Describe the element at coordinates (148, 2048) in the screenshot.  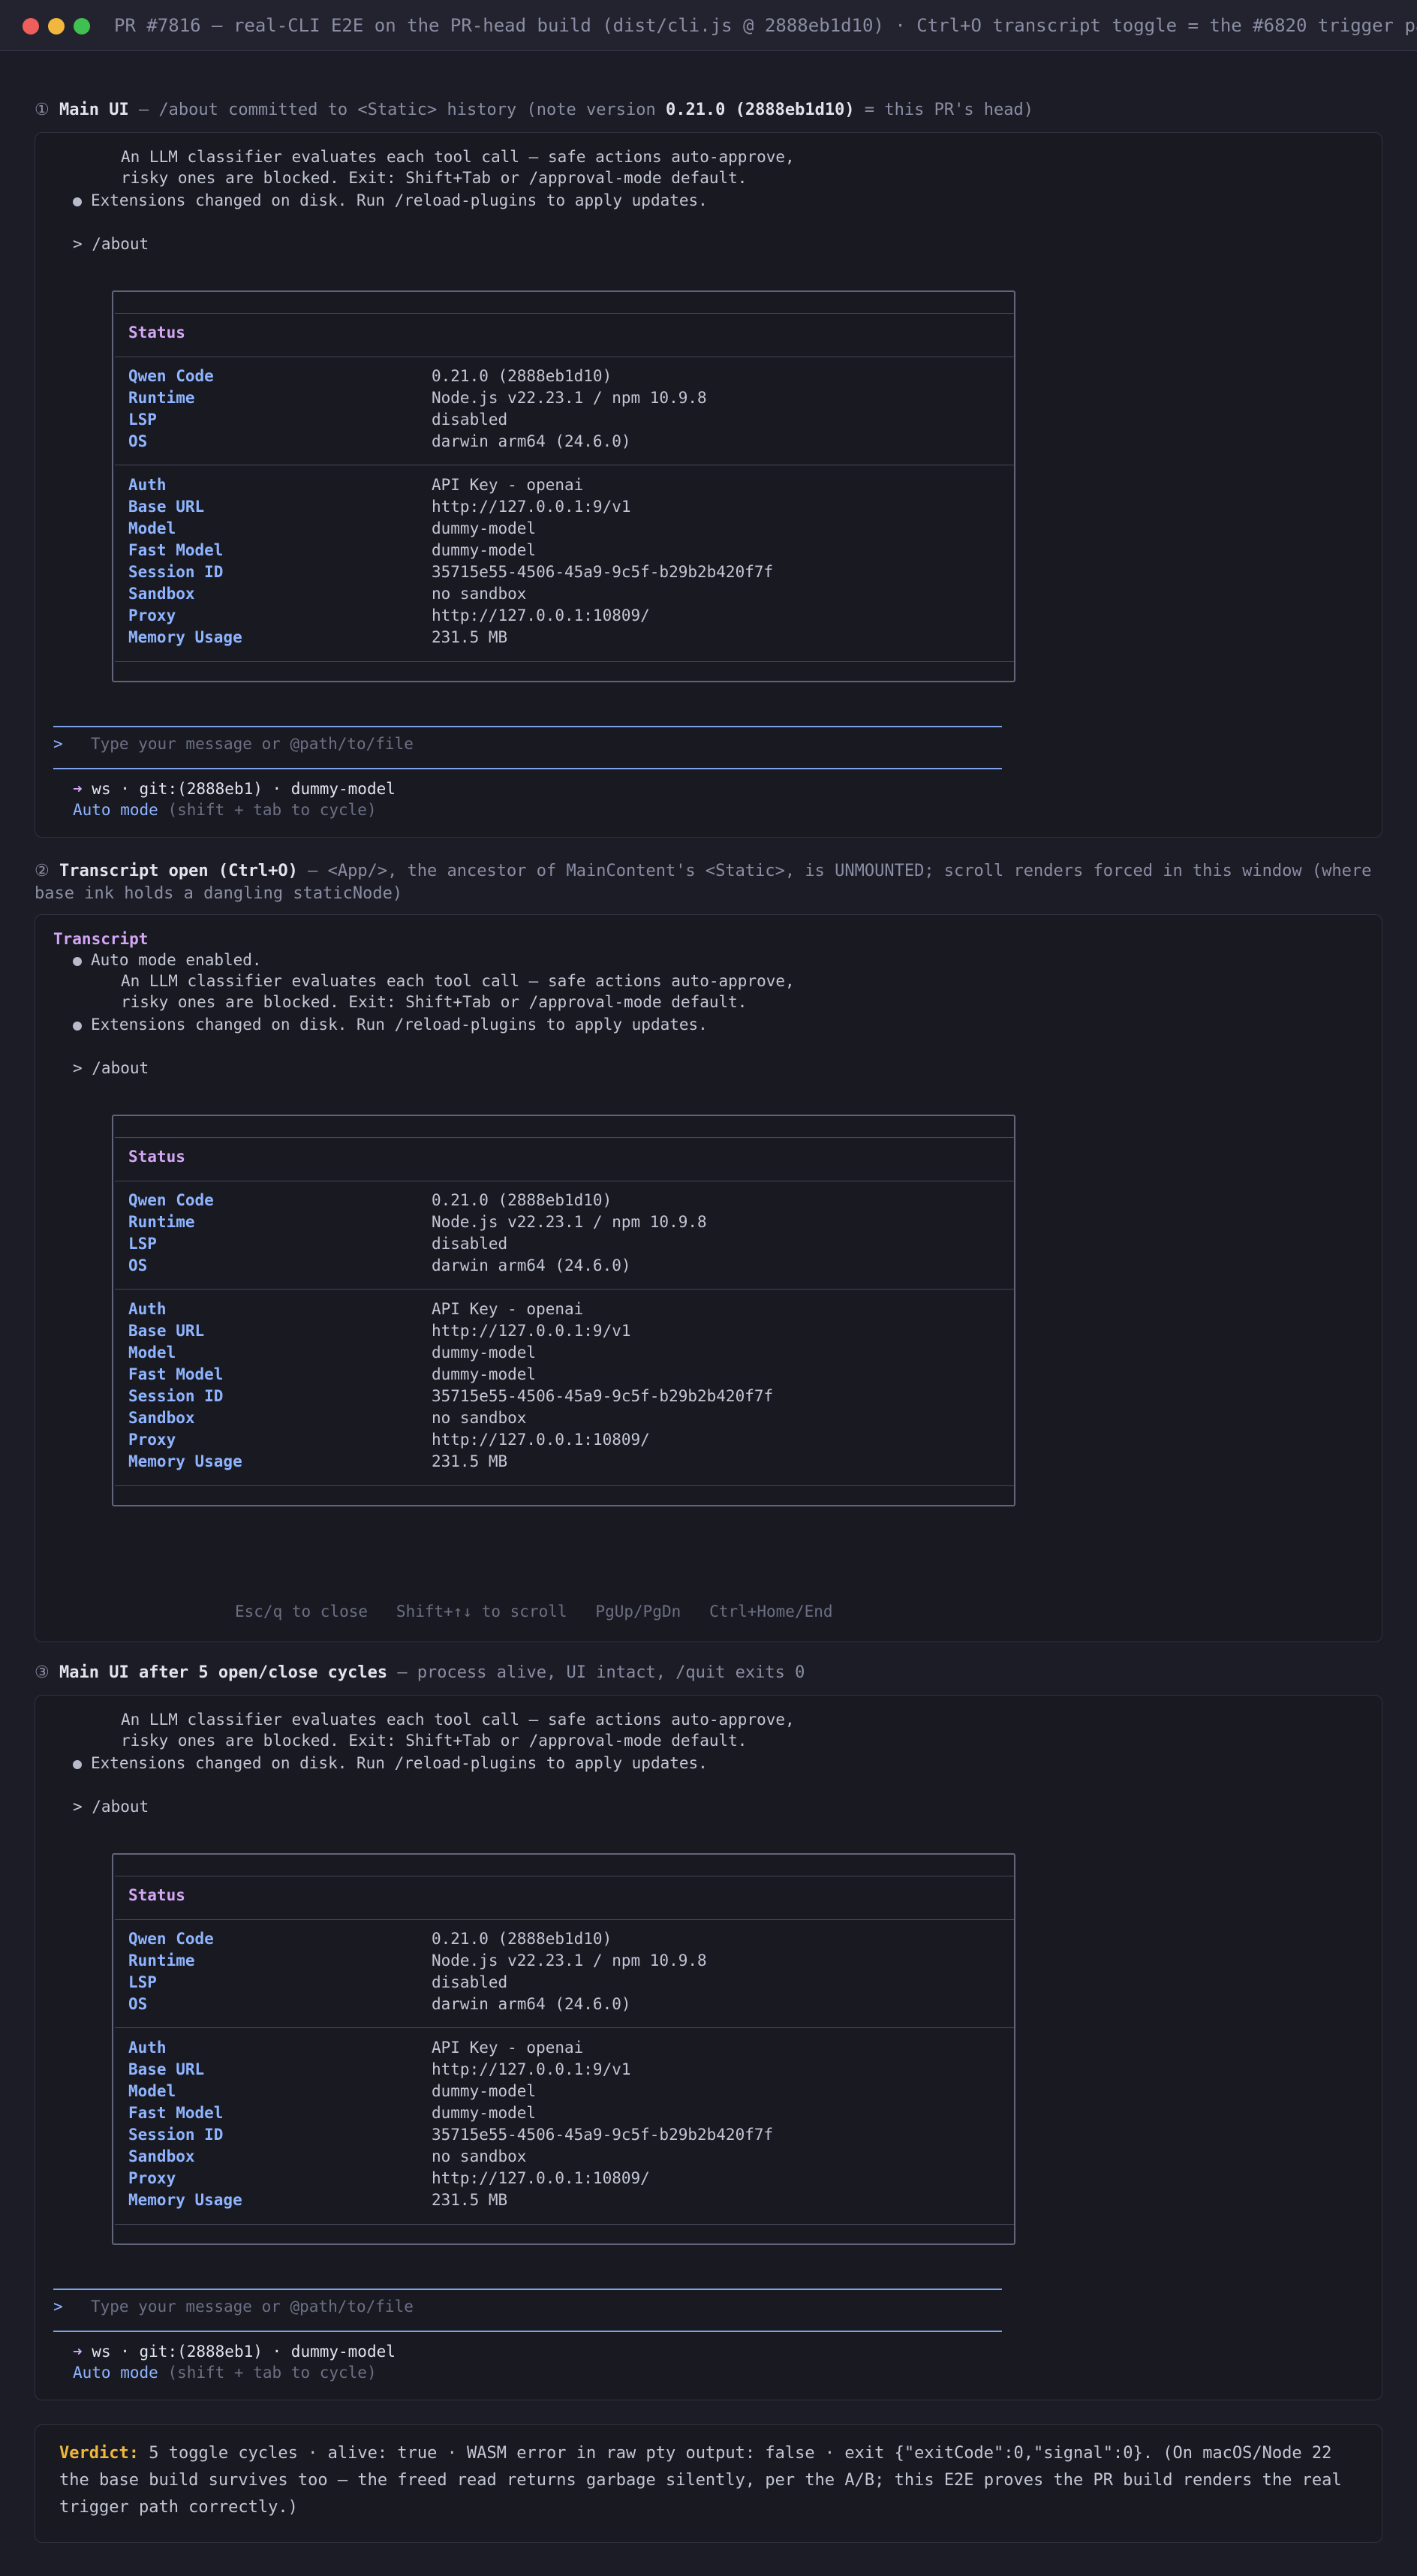
I see `key-auth: Auth` at that location.